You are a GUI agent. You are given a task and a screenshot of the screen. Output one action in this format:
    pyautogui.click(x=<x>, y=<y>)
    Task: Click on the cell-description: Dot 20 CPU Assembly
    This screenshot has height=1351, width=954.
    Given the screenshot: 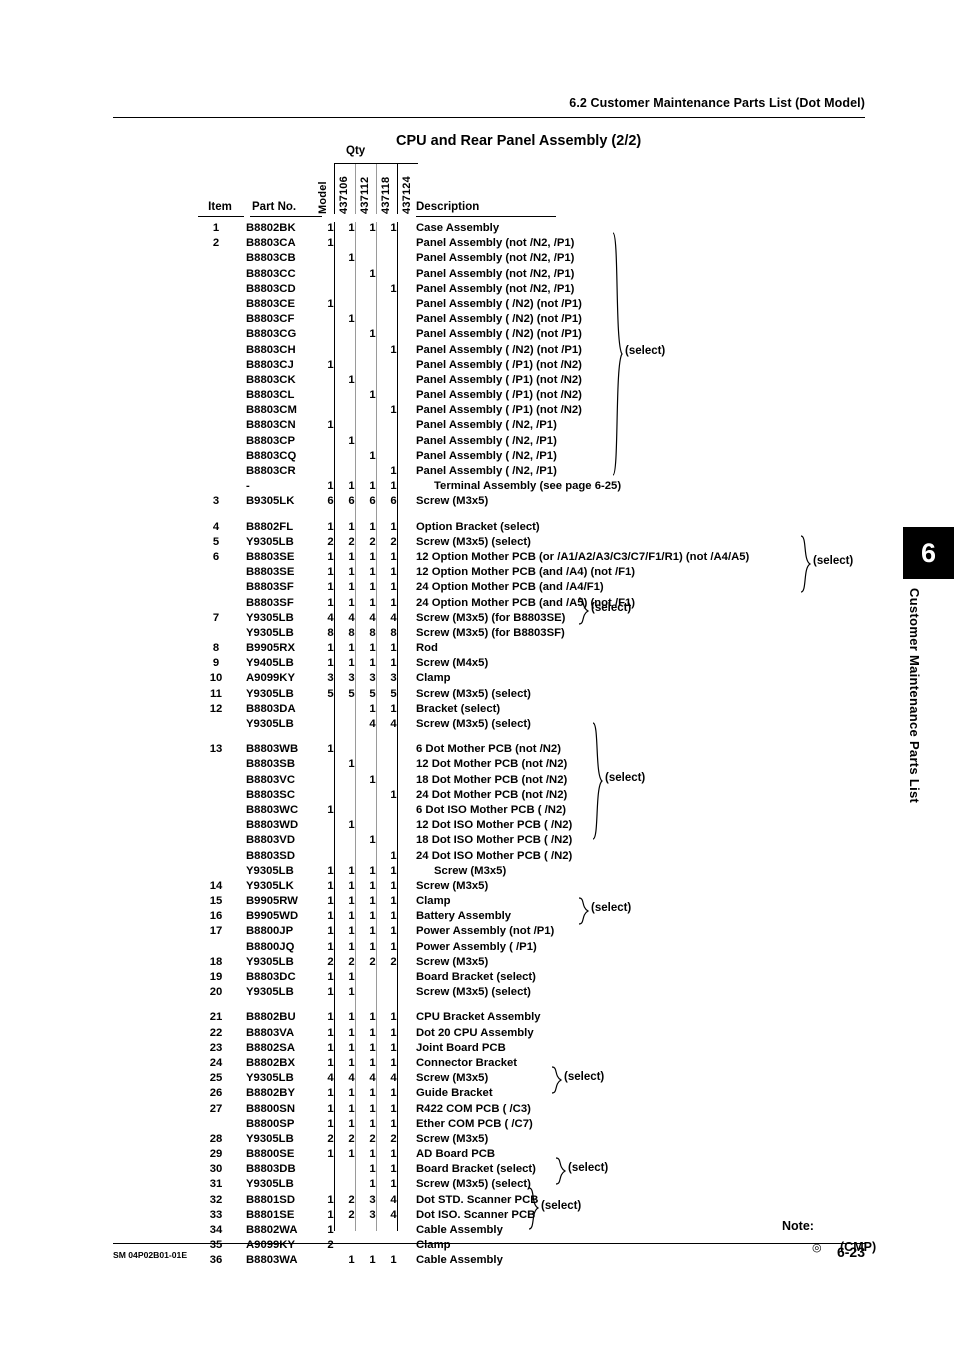 What is the action you would take?
    pyautogui.click(x=475, y=1032)
    